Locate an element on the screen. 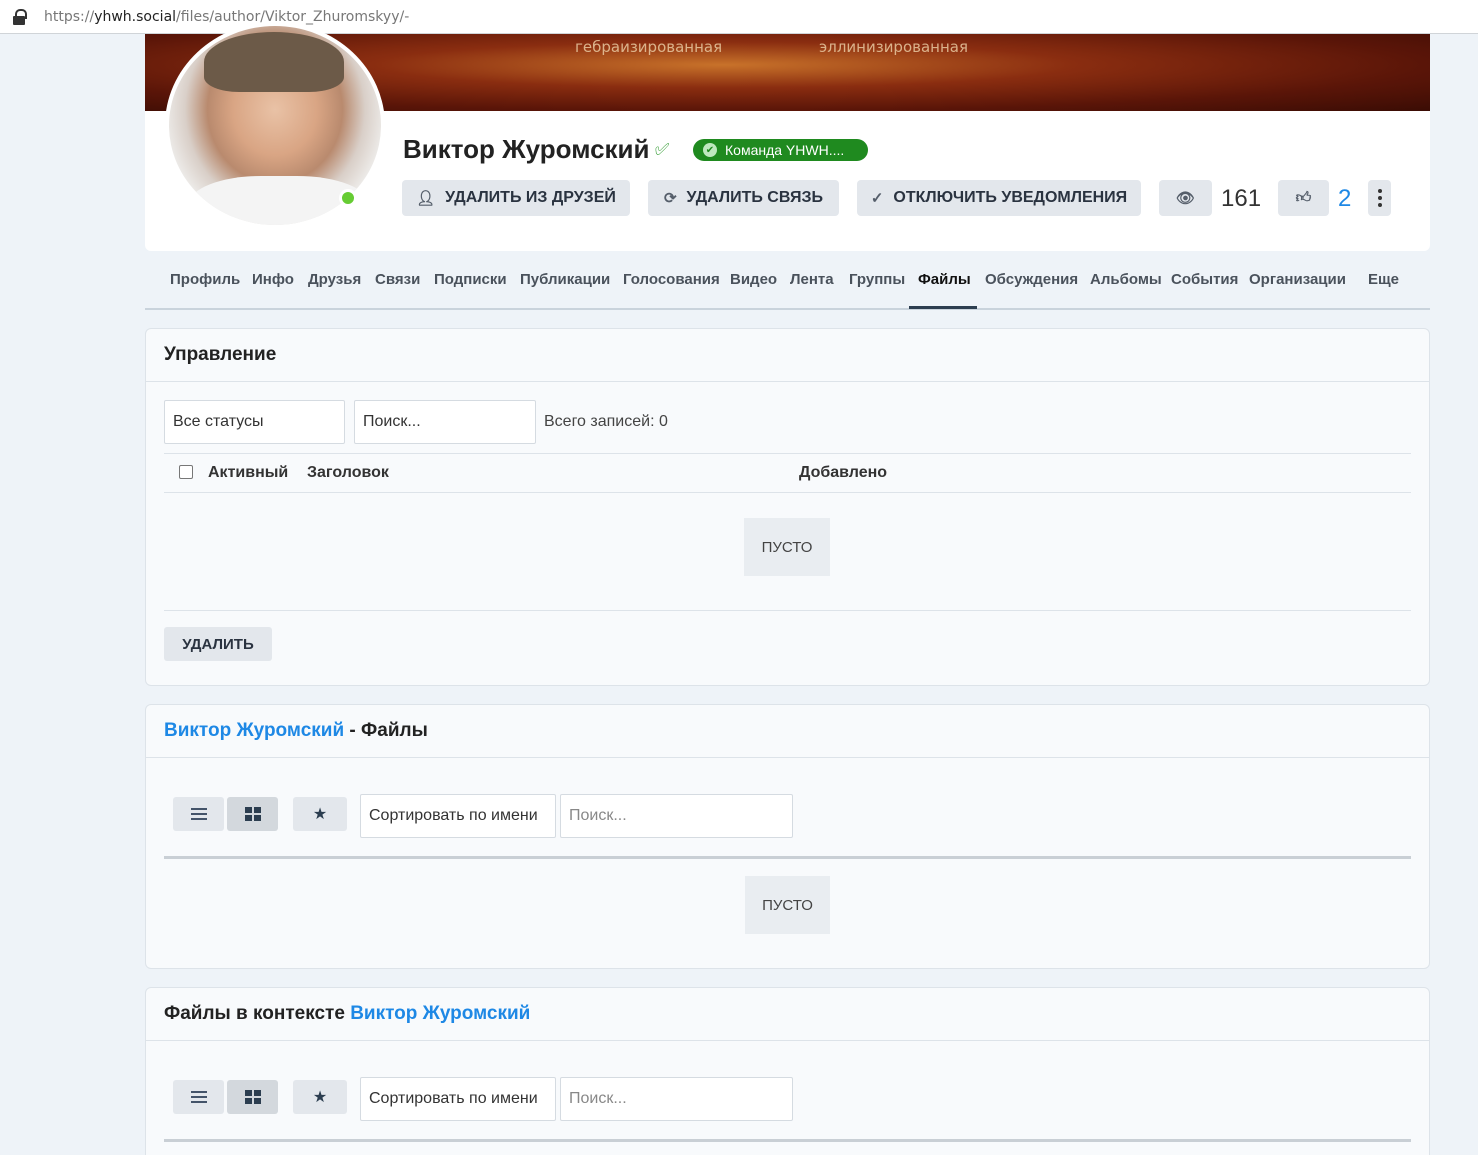  manage-title: Управление is located at coordinates (787, 355).